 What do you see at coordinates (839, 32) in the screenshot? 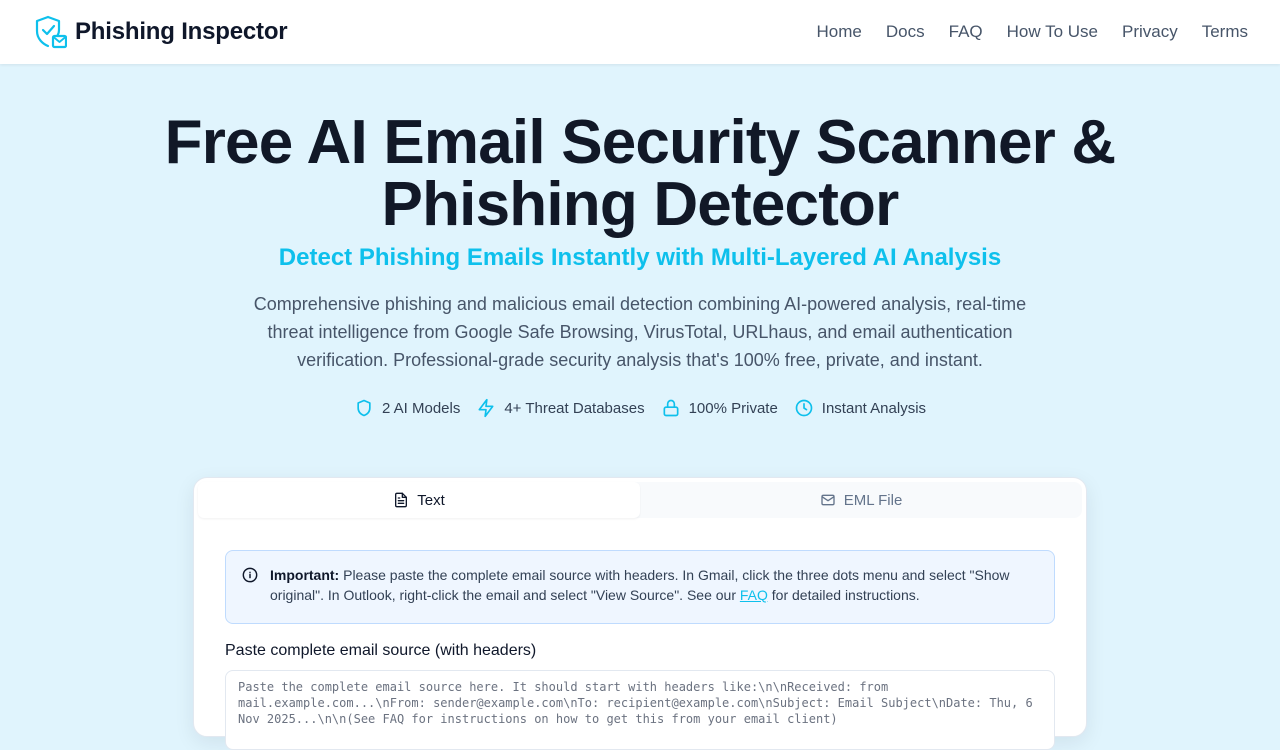
I see `nav-link-home: Home` at bounding box center [839, 32].